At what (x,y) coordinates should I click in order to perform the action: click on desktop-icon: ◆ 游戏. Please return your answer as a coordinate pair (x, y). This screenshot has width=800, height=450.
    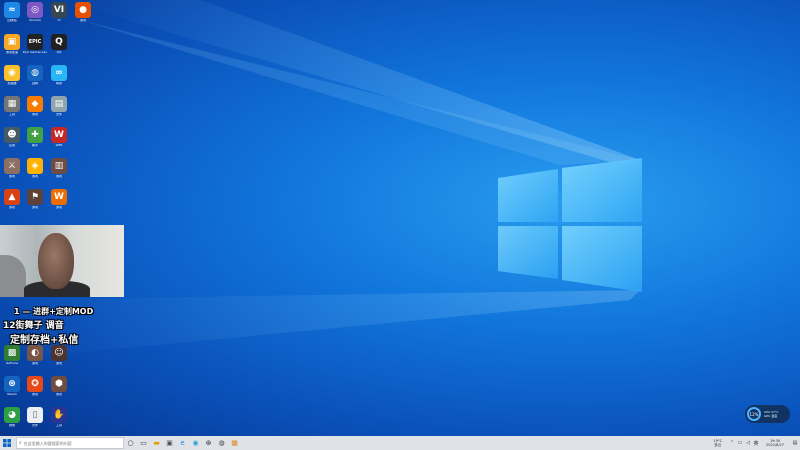
    Looking at the image, I should click on (35, 111).